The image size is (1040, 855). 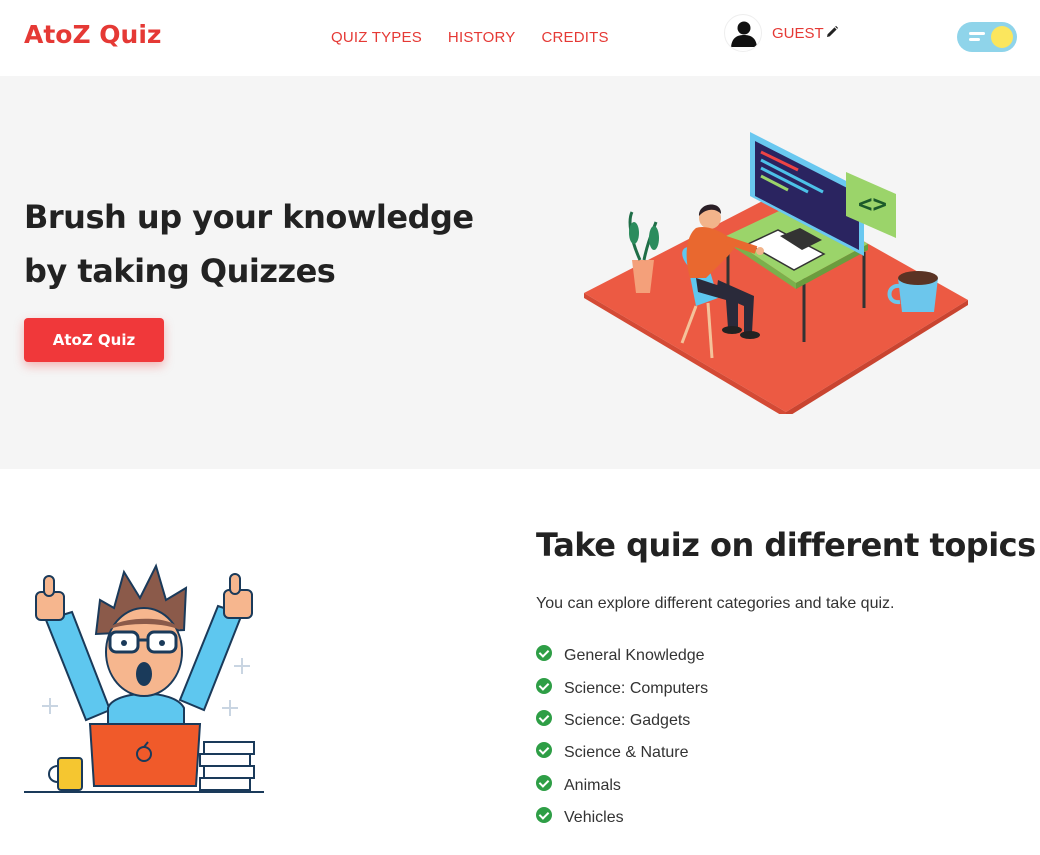 What do you see at coordinates (594, 818) in the screenshot?
I see `topic-label: Vehicles` at bounding box center [594, 818].